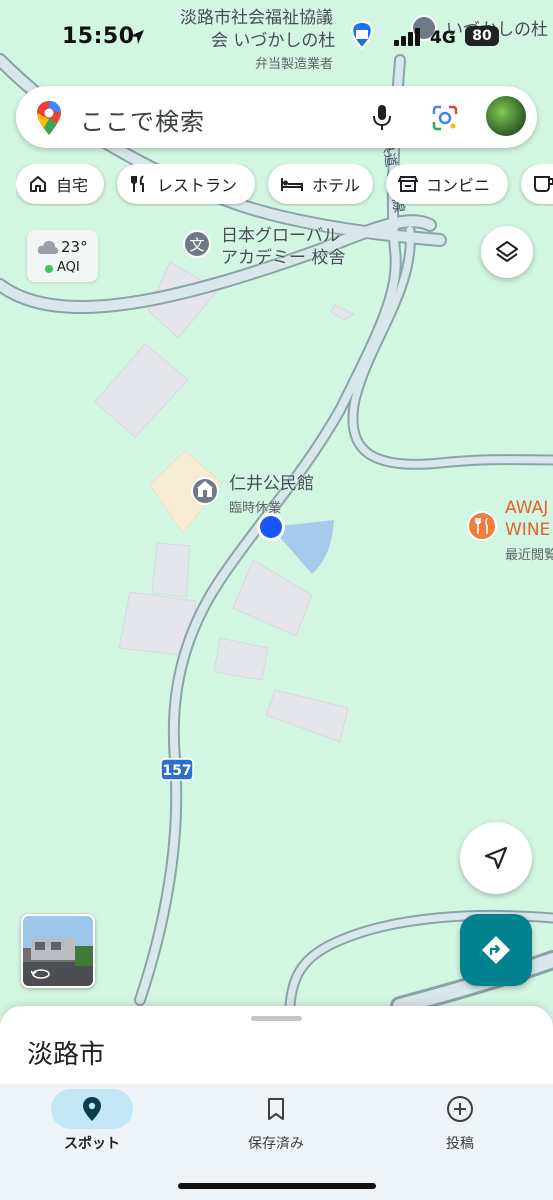  What do you see at coordinates (482, 526) in the screenshot?
I see `restaurant-poi-marker` at bounding box center [482, 526].